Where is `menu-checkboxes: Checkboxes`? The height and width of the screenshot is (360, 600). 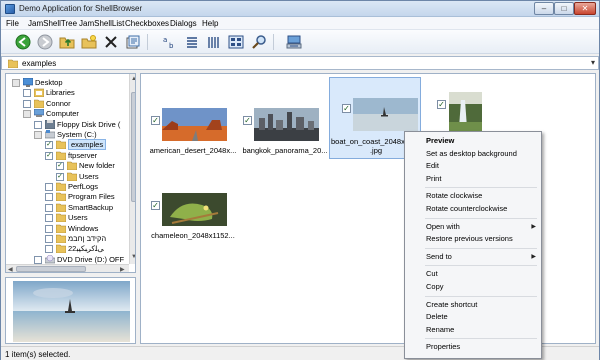
menu-checkboxes: Checkboxes is located at coordinates (147, 23).